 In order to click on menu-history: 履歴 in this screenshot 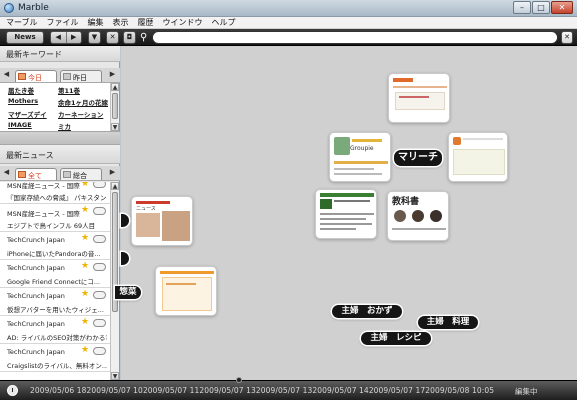, I will do `click(146, 22)`.